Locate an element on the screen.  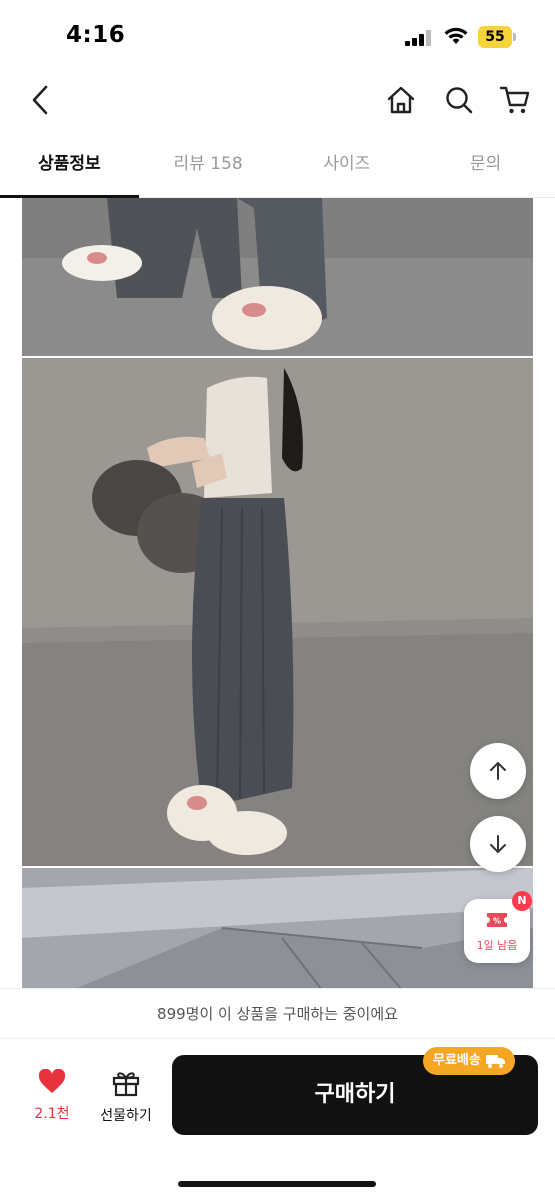
coupon-icon: % is located at coordinates (497, 920).